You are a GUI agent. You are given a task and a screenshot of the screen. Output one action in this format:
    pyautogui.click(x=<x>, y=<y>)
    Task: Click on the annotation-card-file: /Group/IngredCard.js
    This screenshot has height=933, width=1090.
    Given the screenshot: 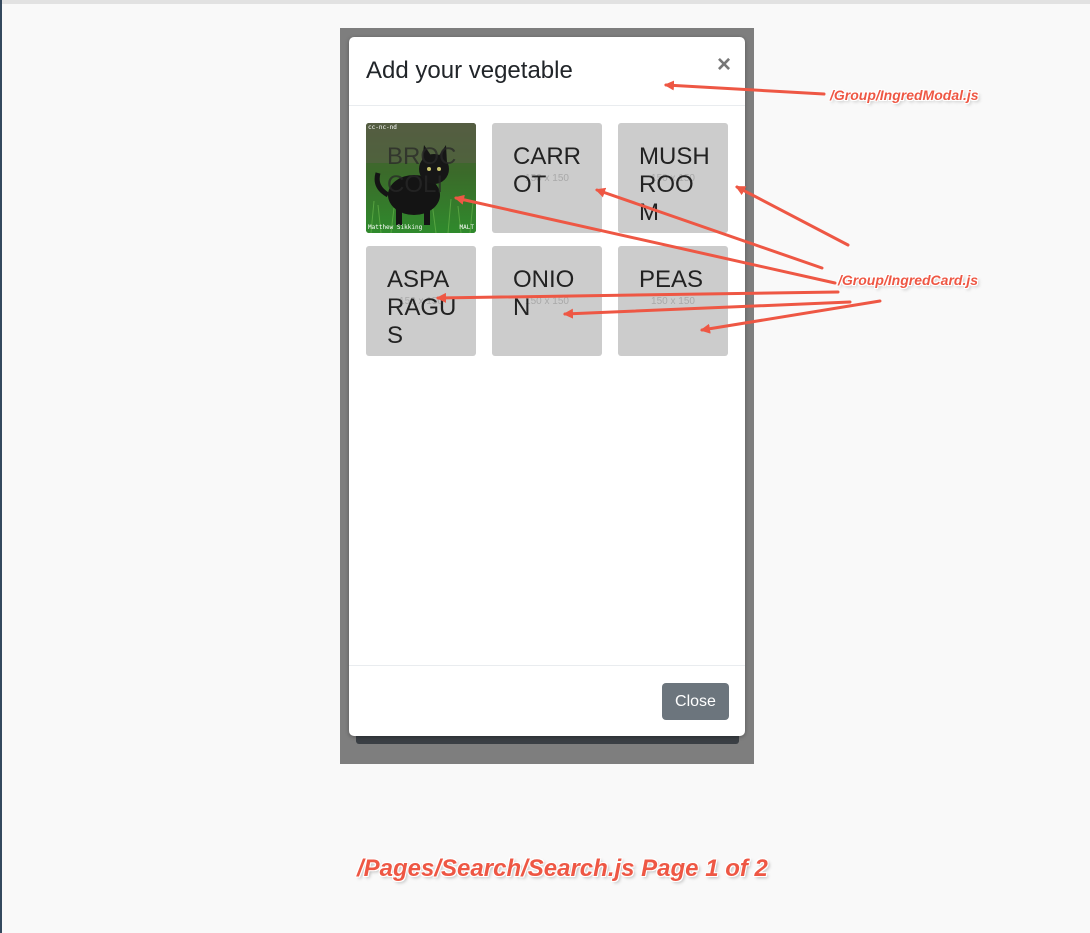 What is the action you would take?
    pyautogui.click(x=908, y=280)
    